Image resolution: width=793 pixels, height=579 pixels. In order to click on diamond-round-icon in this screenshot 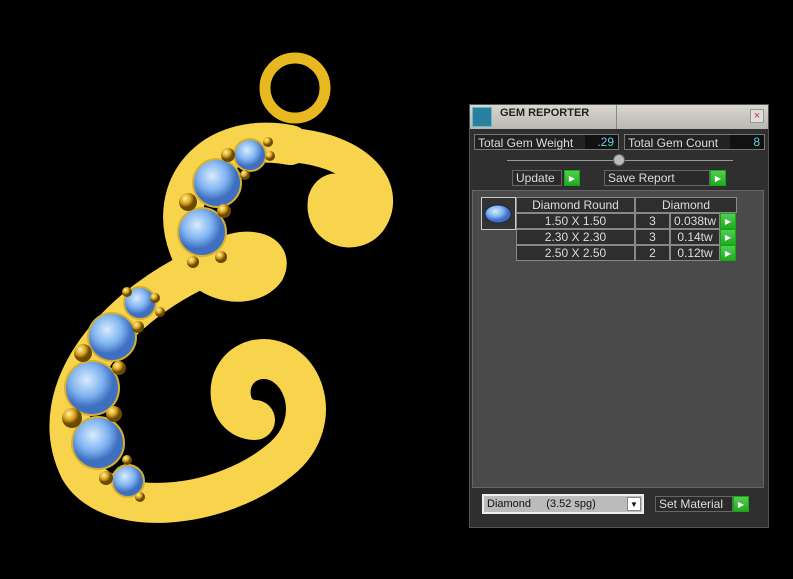, I will do `click(498, 213)`.